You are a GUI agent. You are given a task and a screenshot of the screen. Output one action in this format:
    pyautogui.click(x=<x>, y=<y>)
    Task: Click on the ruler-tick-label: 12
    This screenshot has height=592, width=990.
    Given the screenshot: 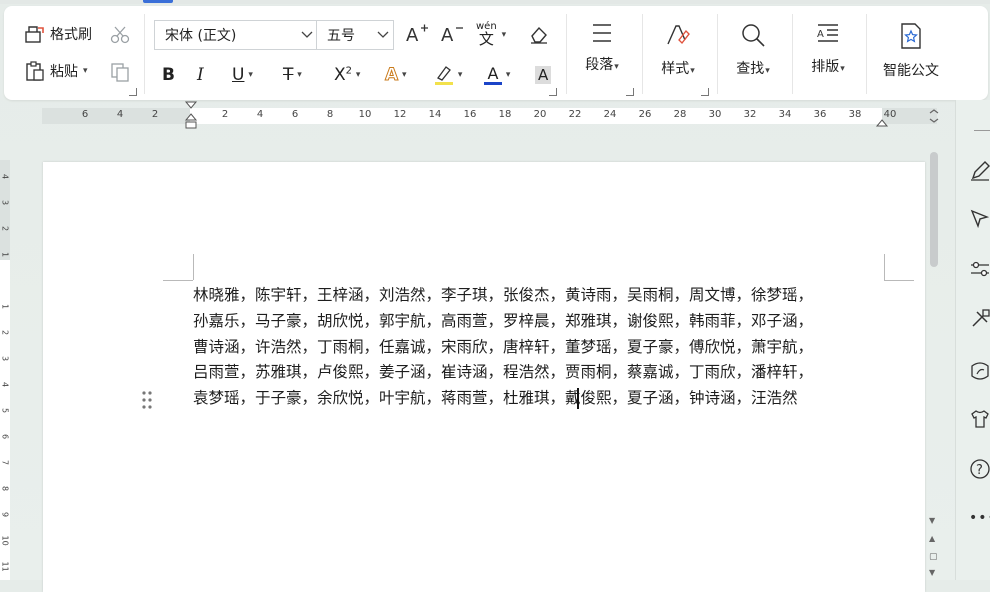 What is the action you would take?
    pyautogui.click(x=400, y=114)
    